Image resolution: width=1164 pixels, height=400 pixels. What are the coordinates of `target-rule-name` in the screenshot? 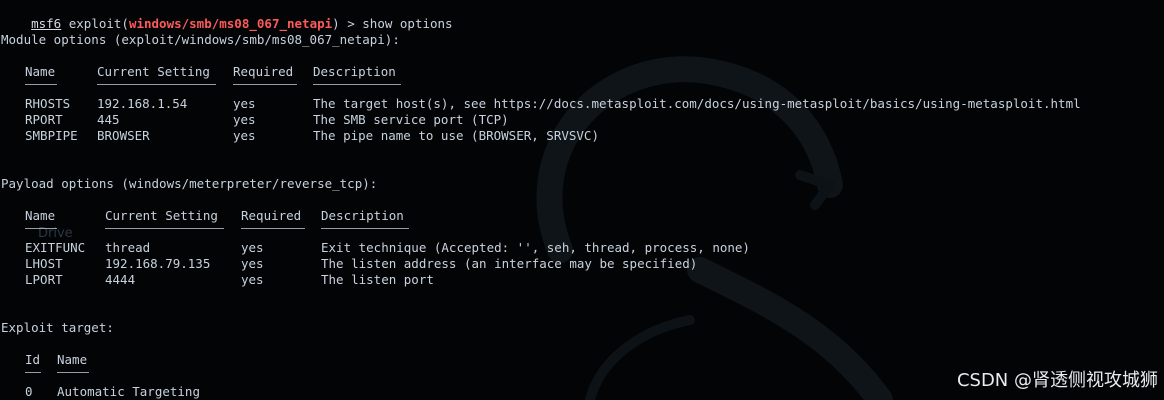 It's located at (73, 372).